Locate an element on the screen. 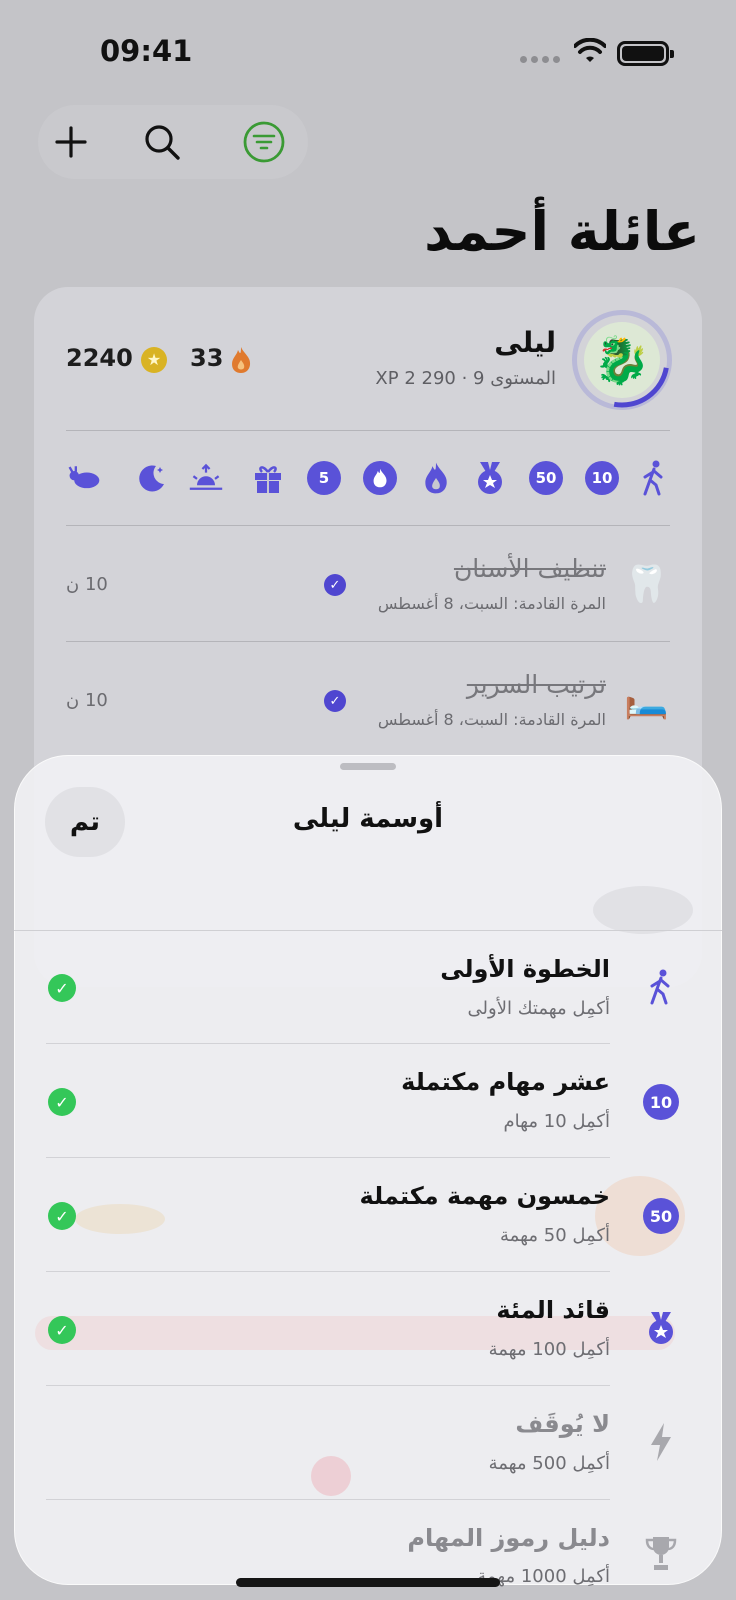 The width and height of the screenshot is (736, 1600). task-emoji: 🦷 is located at coordinates (646, 584).